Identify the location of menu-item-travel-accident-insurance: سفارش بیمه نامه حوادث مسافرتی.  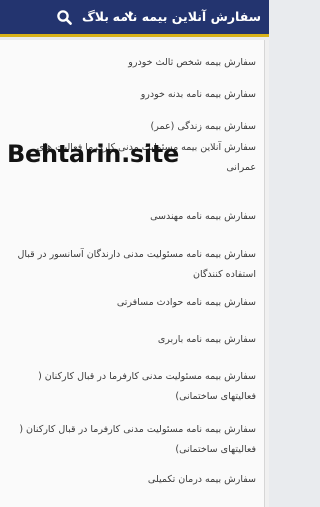
(131, 303).